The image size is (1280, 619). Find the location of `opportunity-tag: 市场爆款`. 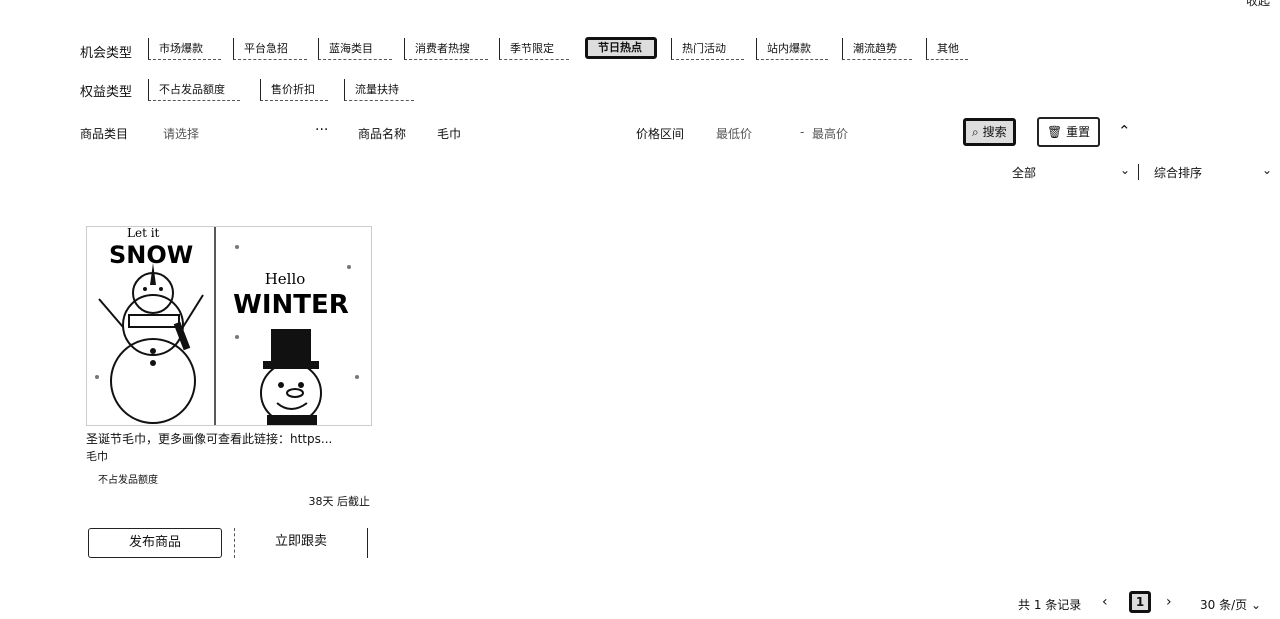

opportunity-tag: 市场爆款 is located at coordinates (184, 49).